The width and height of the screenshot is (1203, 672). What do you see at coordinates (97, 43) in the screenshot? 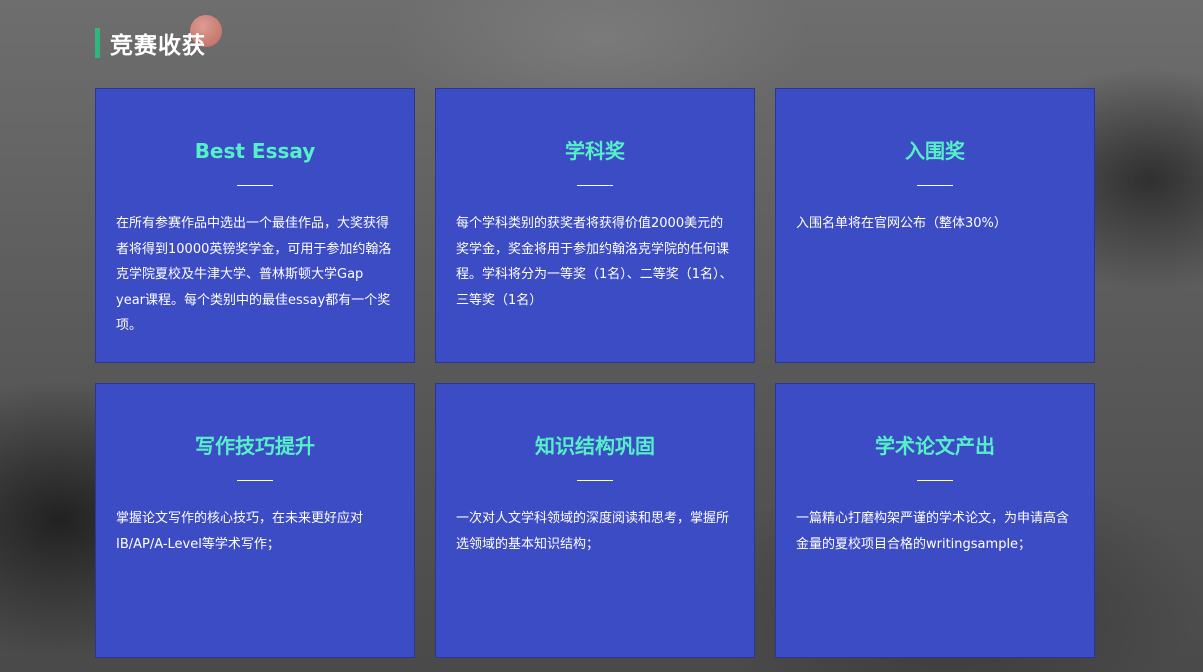
I see `heading-accent-bar` at bounding box center [97, 43].